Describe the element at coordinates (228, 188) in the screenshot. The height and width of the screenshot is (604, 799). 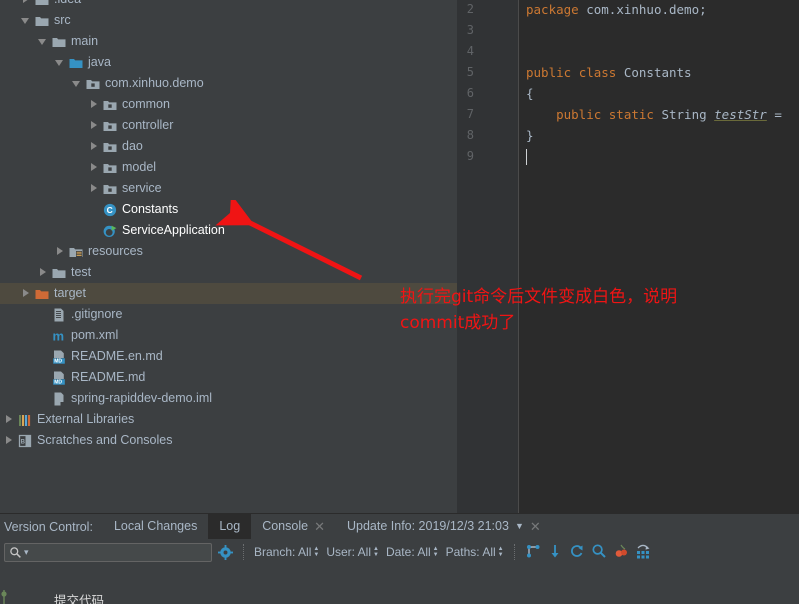
I see `tree-item-service: service` at that location.